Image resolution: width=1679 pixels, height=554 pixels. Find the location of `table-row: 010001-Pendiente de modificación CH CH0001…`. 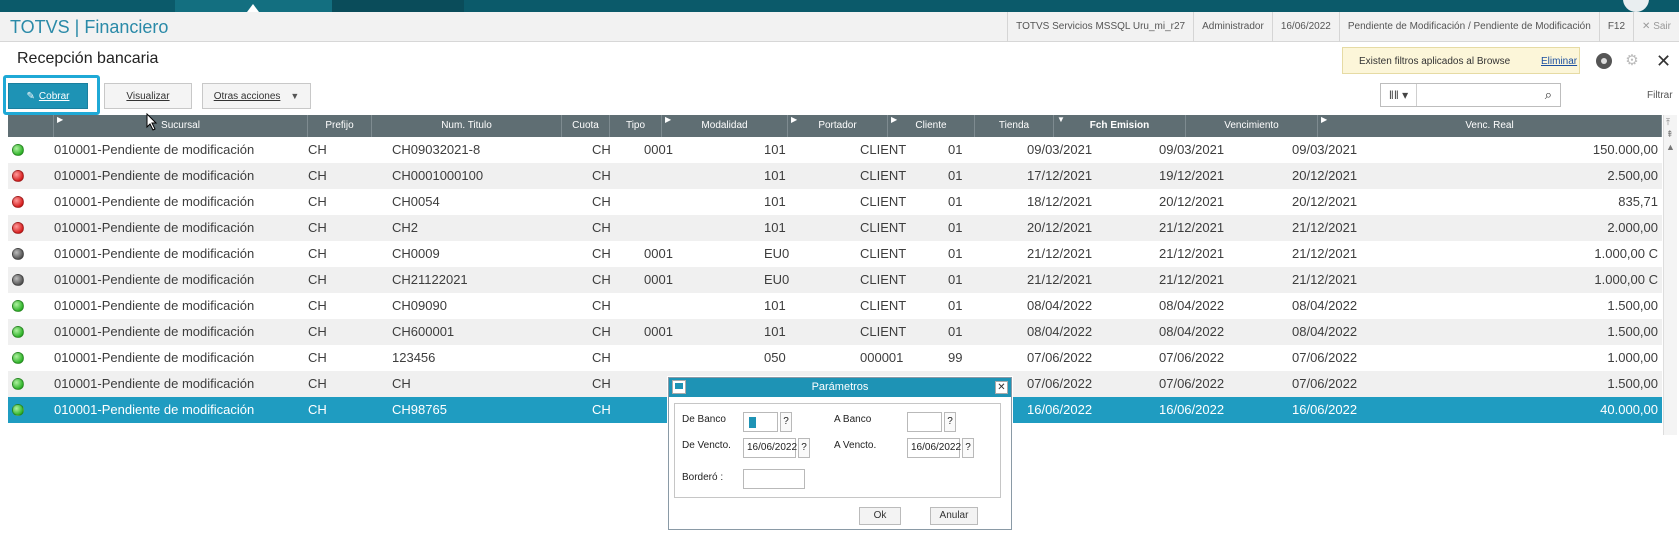

table-row: 010001-Pendiente de modificación CH CH0001… is located at coordinates (835, 176).